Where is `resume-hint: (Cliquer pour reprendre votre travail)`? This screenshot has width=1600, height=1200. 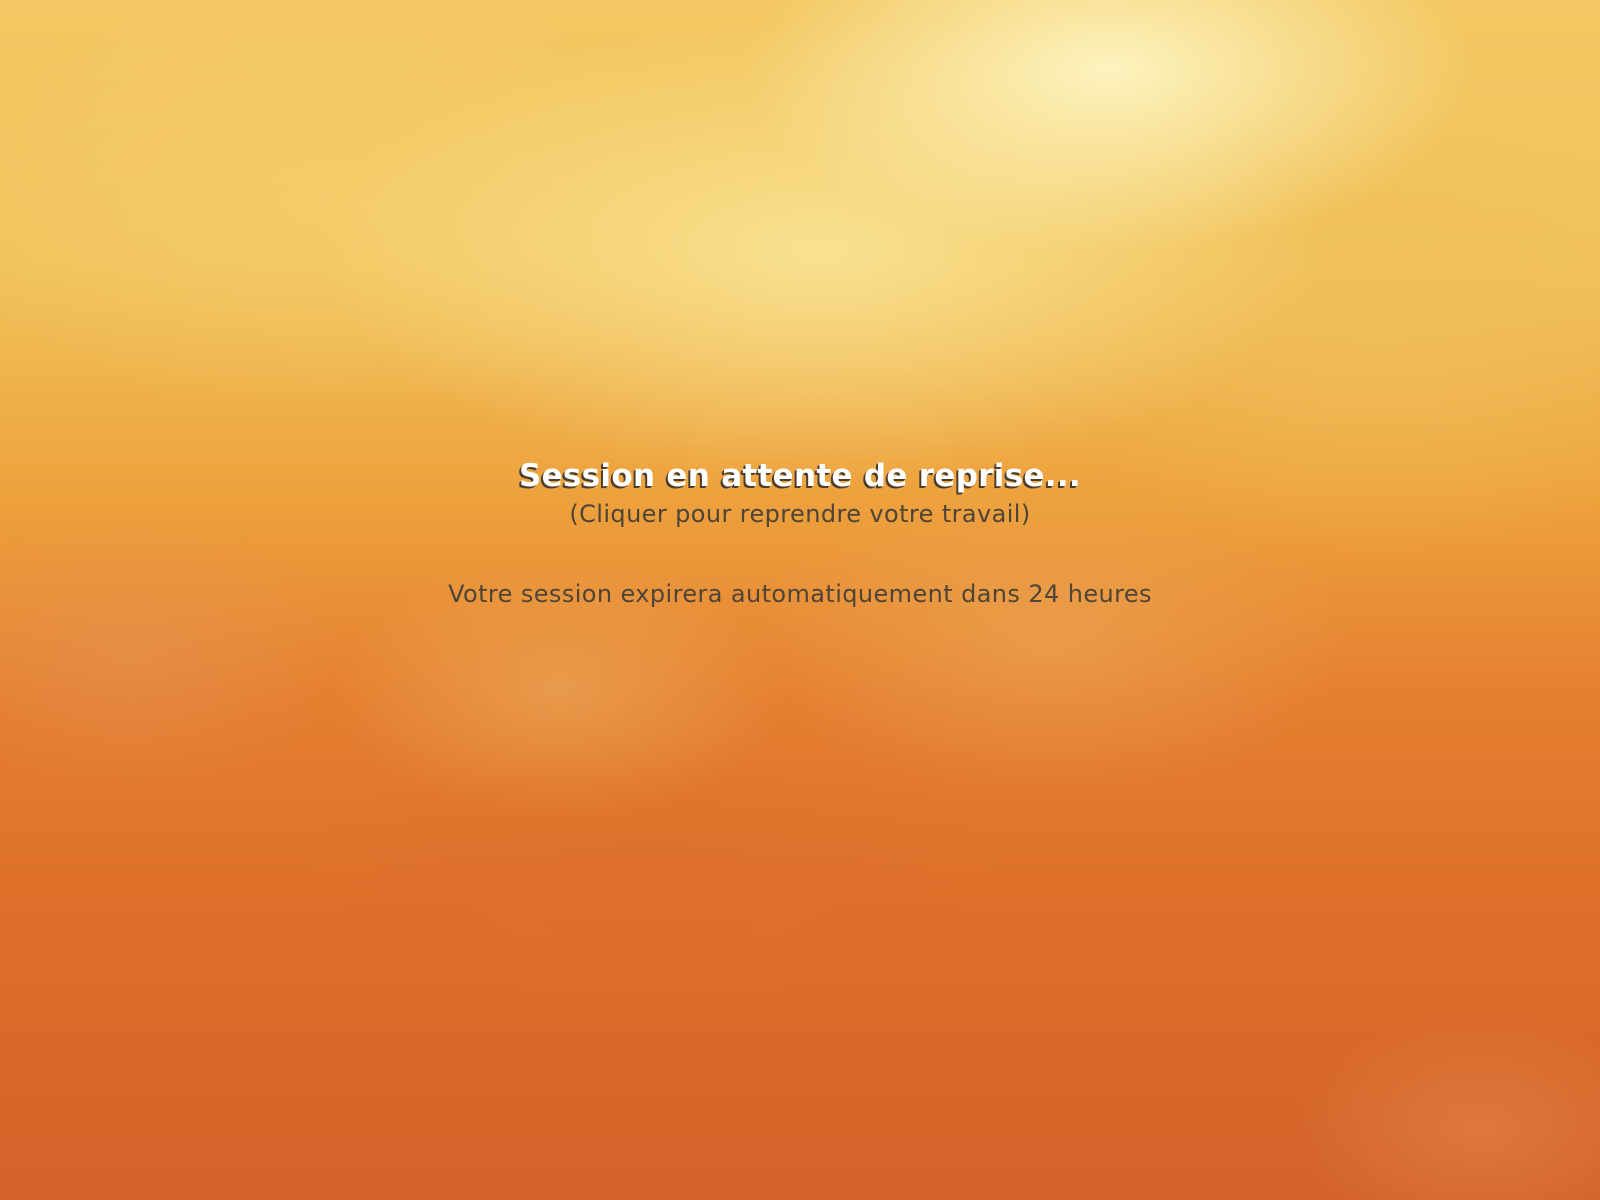
resume-hint: (Cliquer pour reprendre votre travail) is located at coordinates (800, 514).